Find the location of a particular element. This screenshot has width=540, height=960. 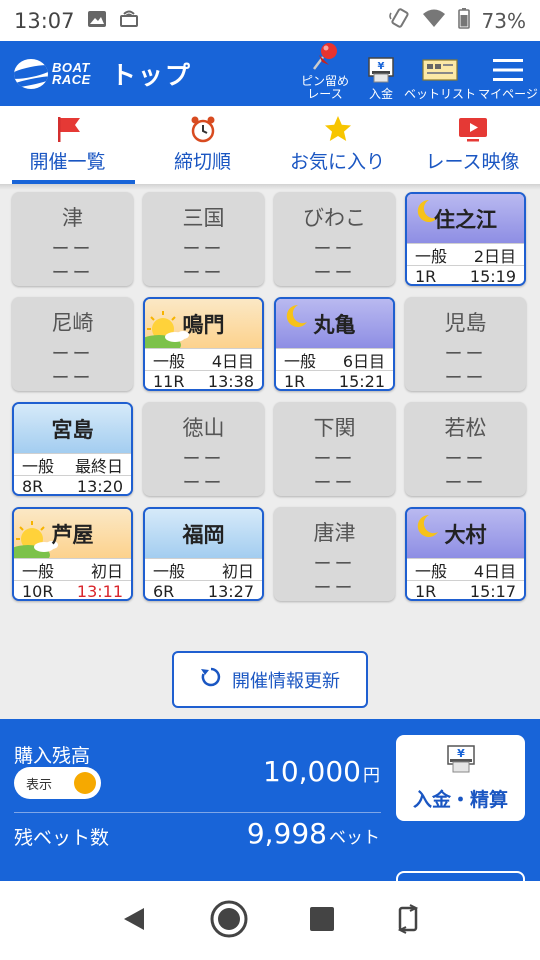

venue-grade-row: 一般 2日目 is located at coordinates (465, 254).